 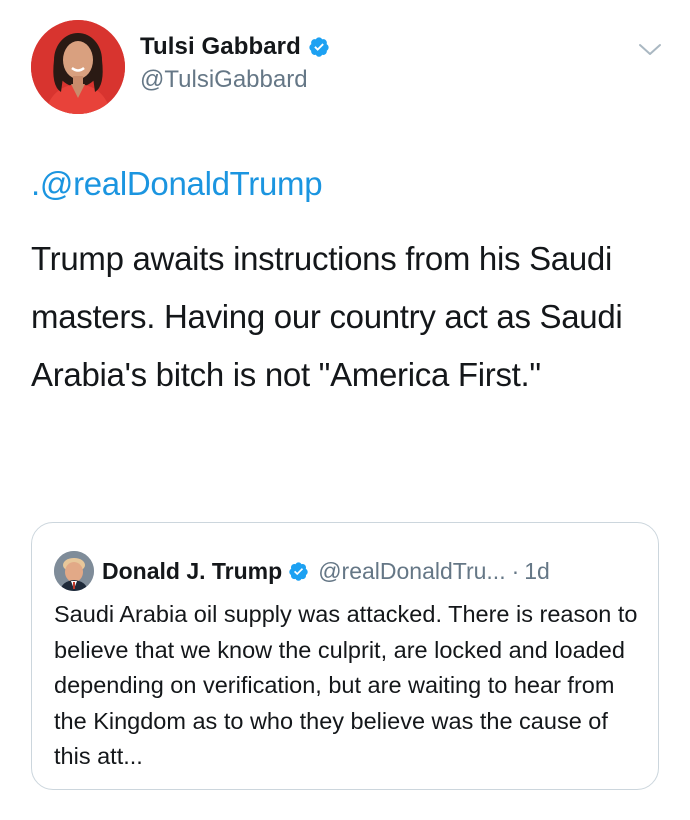 I want to click on author-avatar, so click(x=78, y=67).